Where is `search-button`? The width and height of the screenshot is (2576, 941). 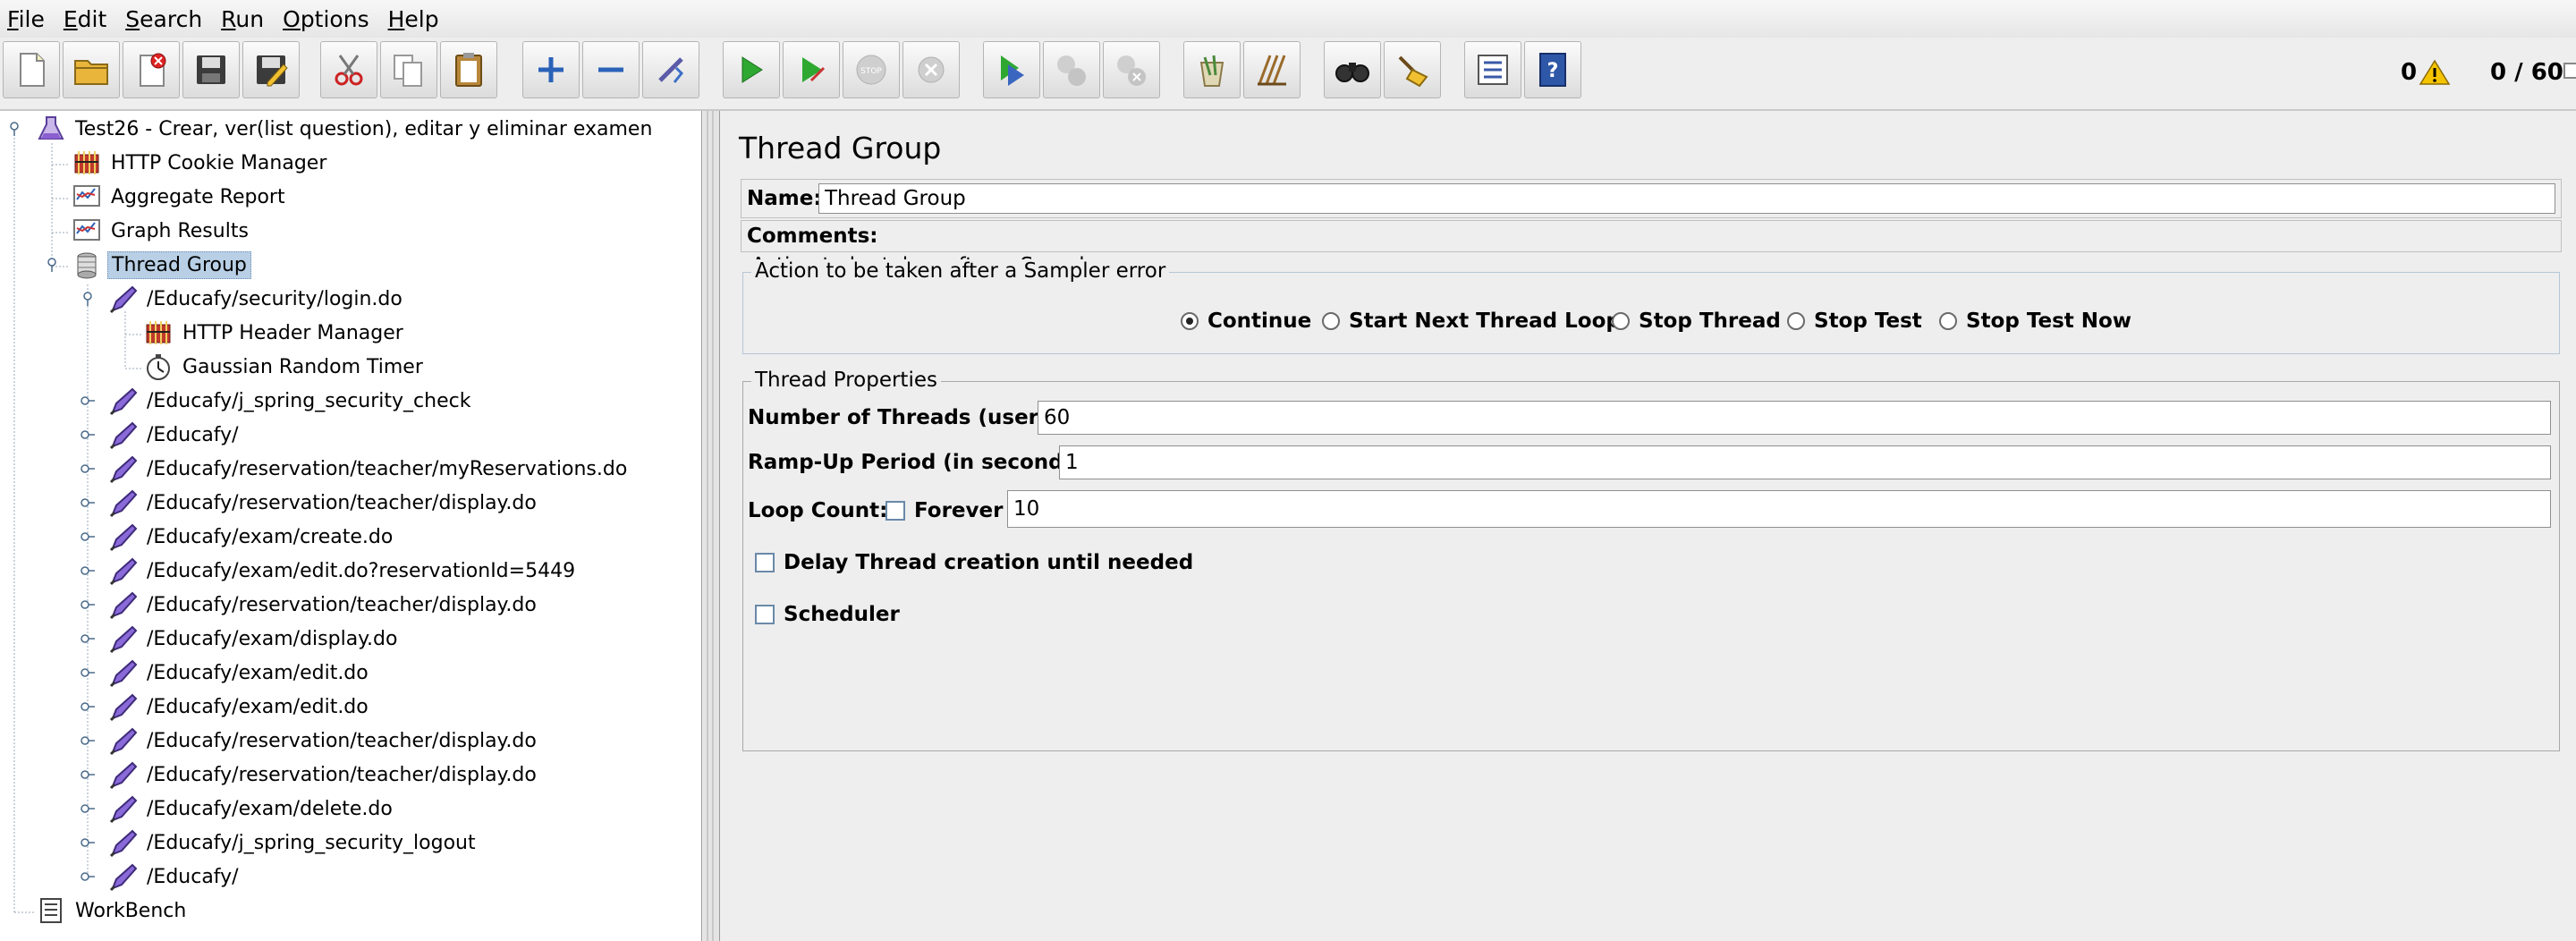 search-button is located at coordinates (1352, 69).